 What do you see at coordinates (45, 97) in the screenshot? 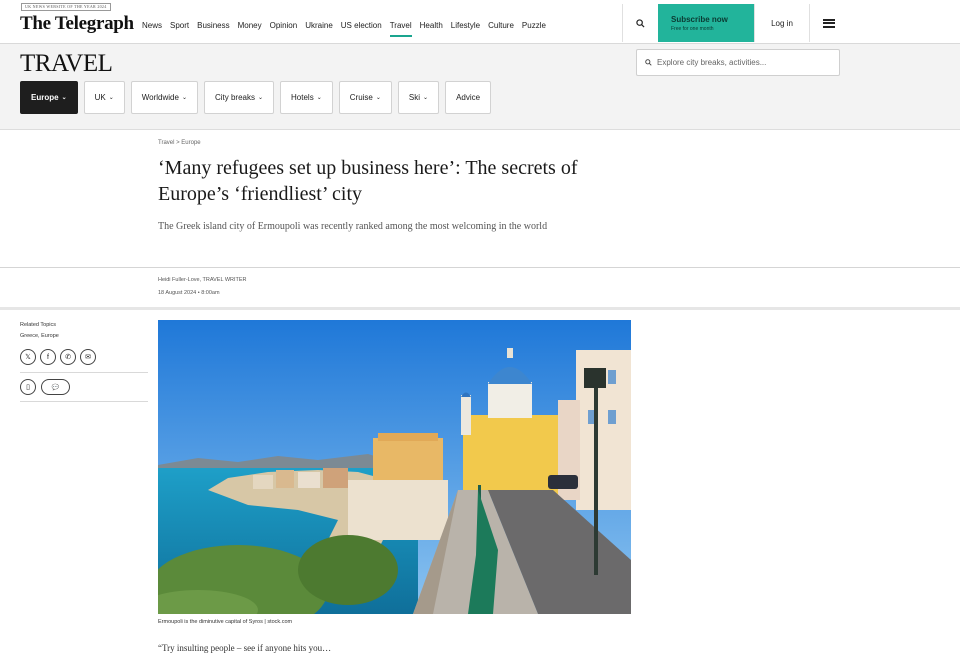
I see `subnav-label: Europe` at bounding box center [45, 97].